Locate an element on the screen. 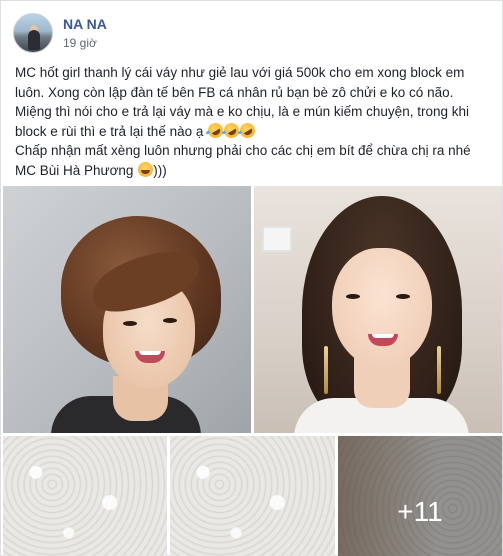 The height and width of the screenshot is (556, 503). rofl-emoji-icon is located at coordinates (247, 130).